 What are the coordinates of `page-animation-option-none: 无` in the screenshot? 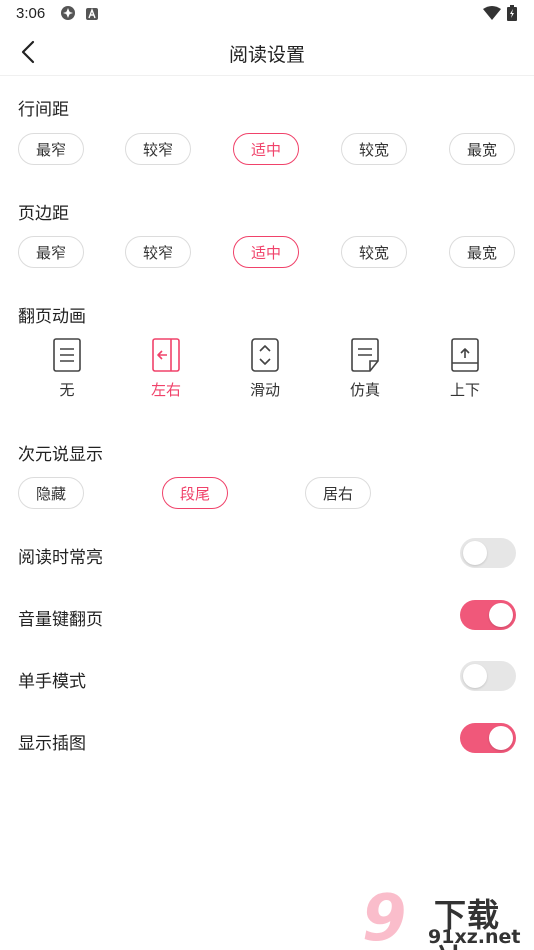 It's located at (67, 369).